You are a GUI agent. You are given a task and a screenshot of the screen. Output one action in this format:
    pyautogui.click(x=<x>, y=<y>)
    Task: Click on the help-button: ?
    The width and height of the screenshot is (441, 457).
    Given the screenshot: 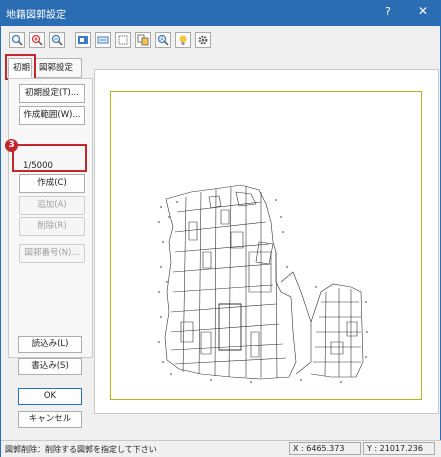 What is the action you would take?
    pyautogui.click(x=388, y=11)
    